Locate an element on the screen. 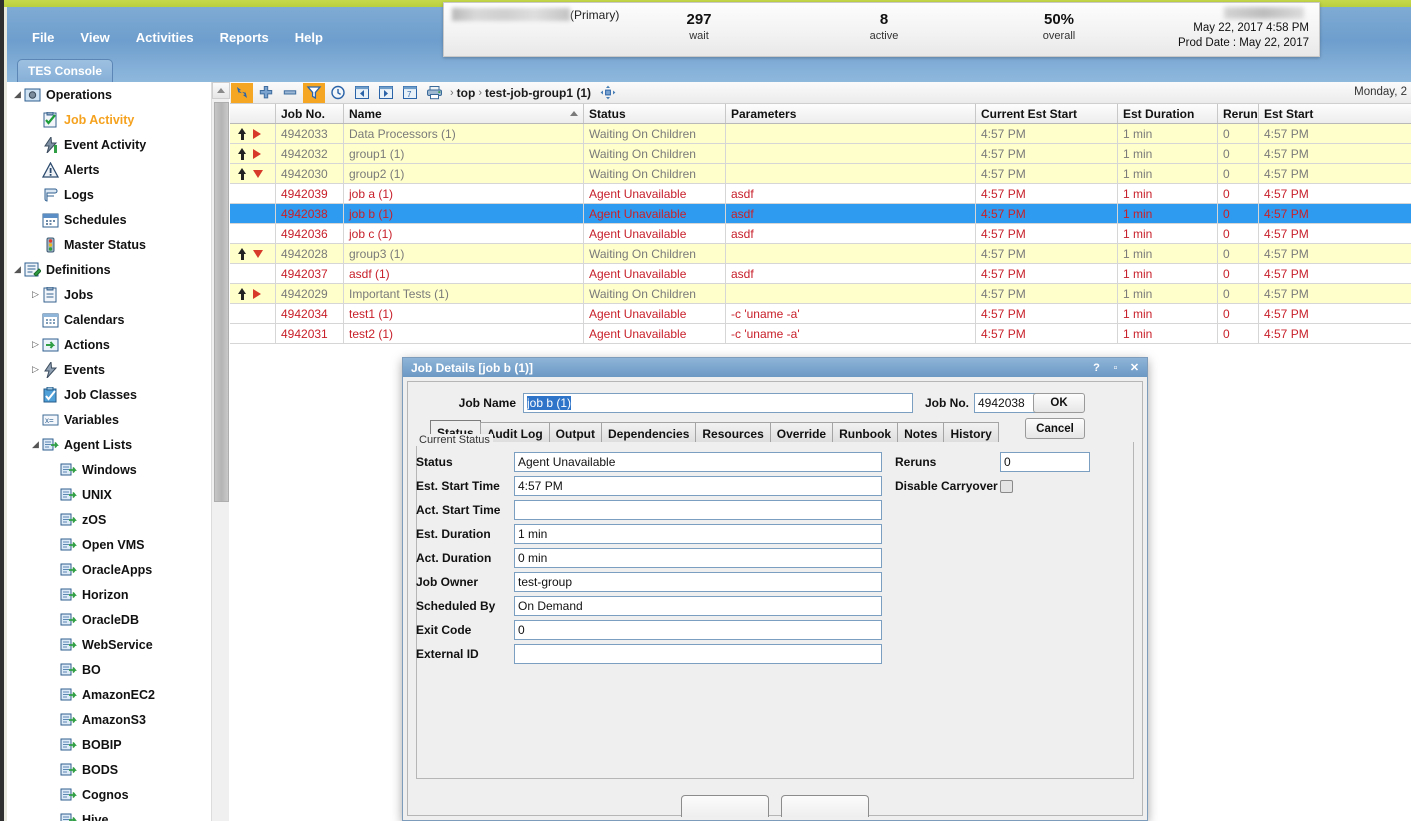 The width and height of the screenshot is (1411, 821). column-header-params: Parameters is located at coordinates (851, 113).